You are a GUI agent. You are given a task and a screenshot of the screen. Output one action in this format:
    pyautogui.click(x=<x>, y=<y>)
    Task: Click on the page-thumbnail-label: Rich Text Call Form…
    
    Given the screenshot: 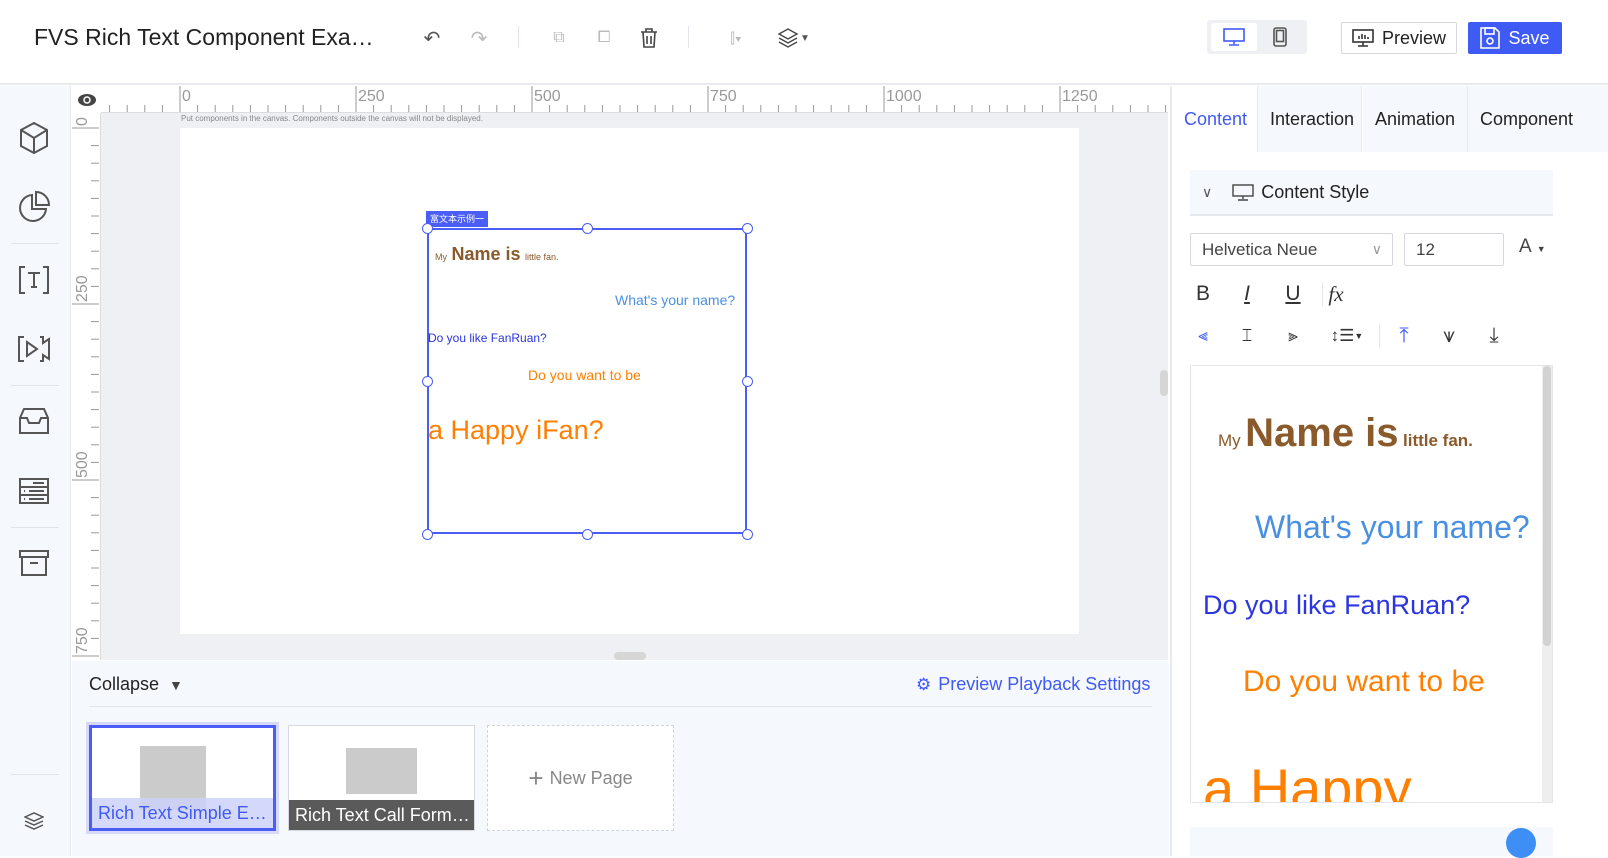 What is the action you would take?
    pyautogui.click(x=381, y=815)
    